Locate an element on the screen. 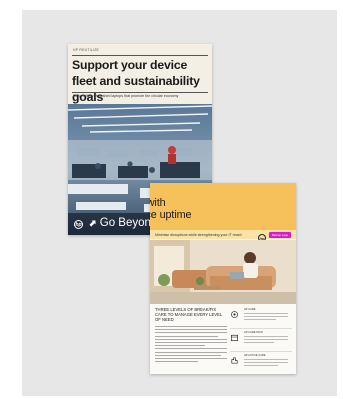  feature-hp-care: HP CARE is located at coordinates (261, 316).